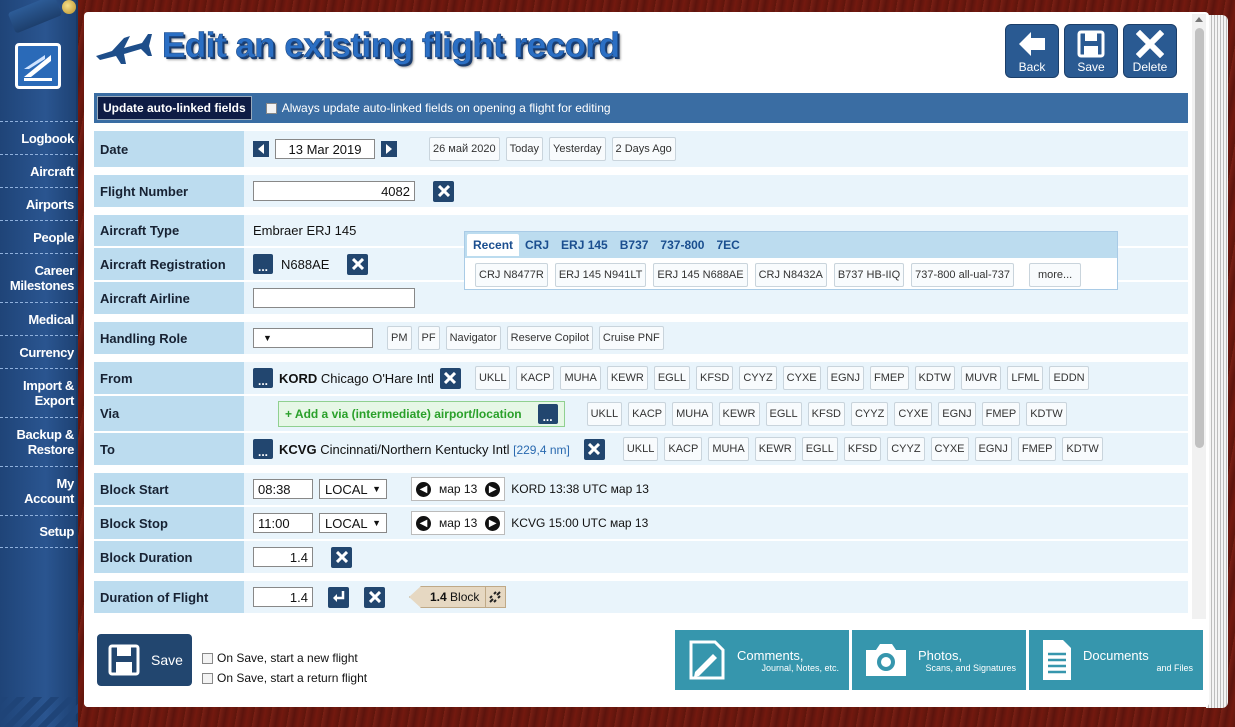 The width and height of the screenshot is (1235, 727). What do you see at coordinates (511, 275) in the screenshot?
I see `recent-aircraft-item: CRJ N8477R` at bounding box center [511, 275].